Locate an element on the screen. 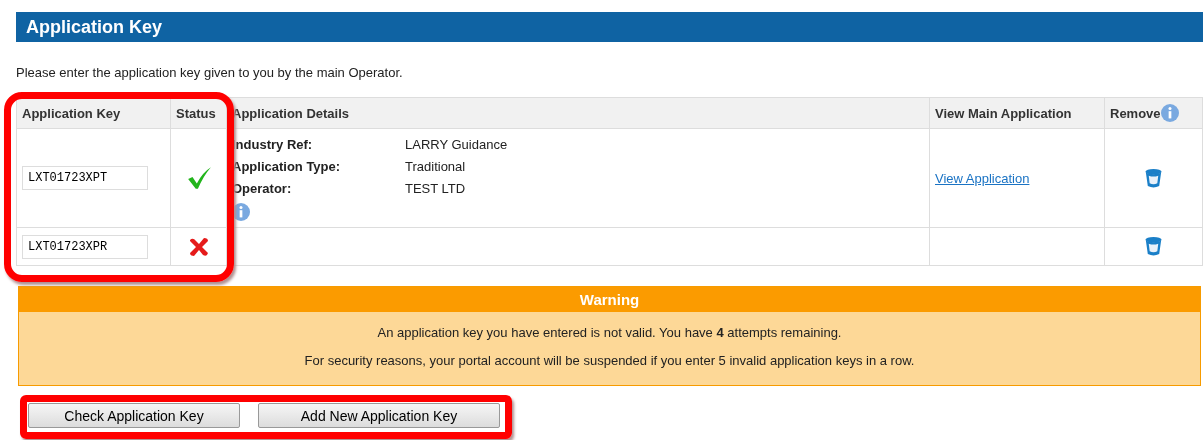 The width and height of the screenshot is (1203, 440). section-title: Application Key is located at coordinates (94, 27).